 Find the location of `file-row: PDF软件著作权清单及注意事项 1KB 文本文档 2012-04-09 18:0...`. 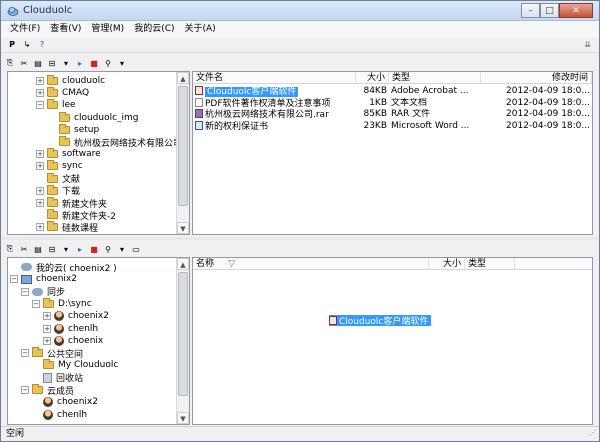

file-row: PDF软件著作权清单及注意事项 1KB 文本文档 2012-04-09 18:0... is located at coordinates (392, 103).